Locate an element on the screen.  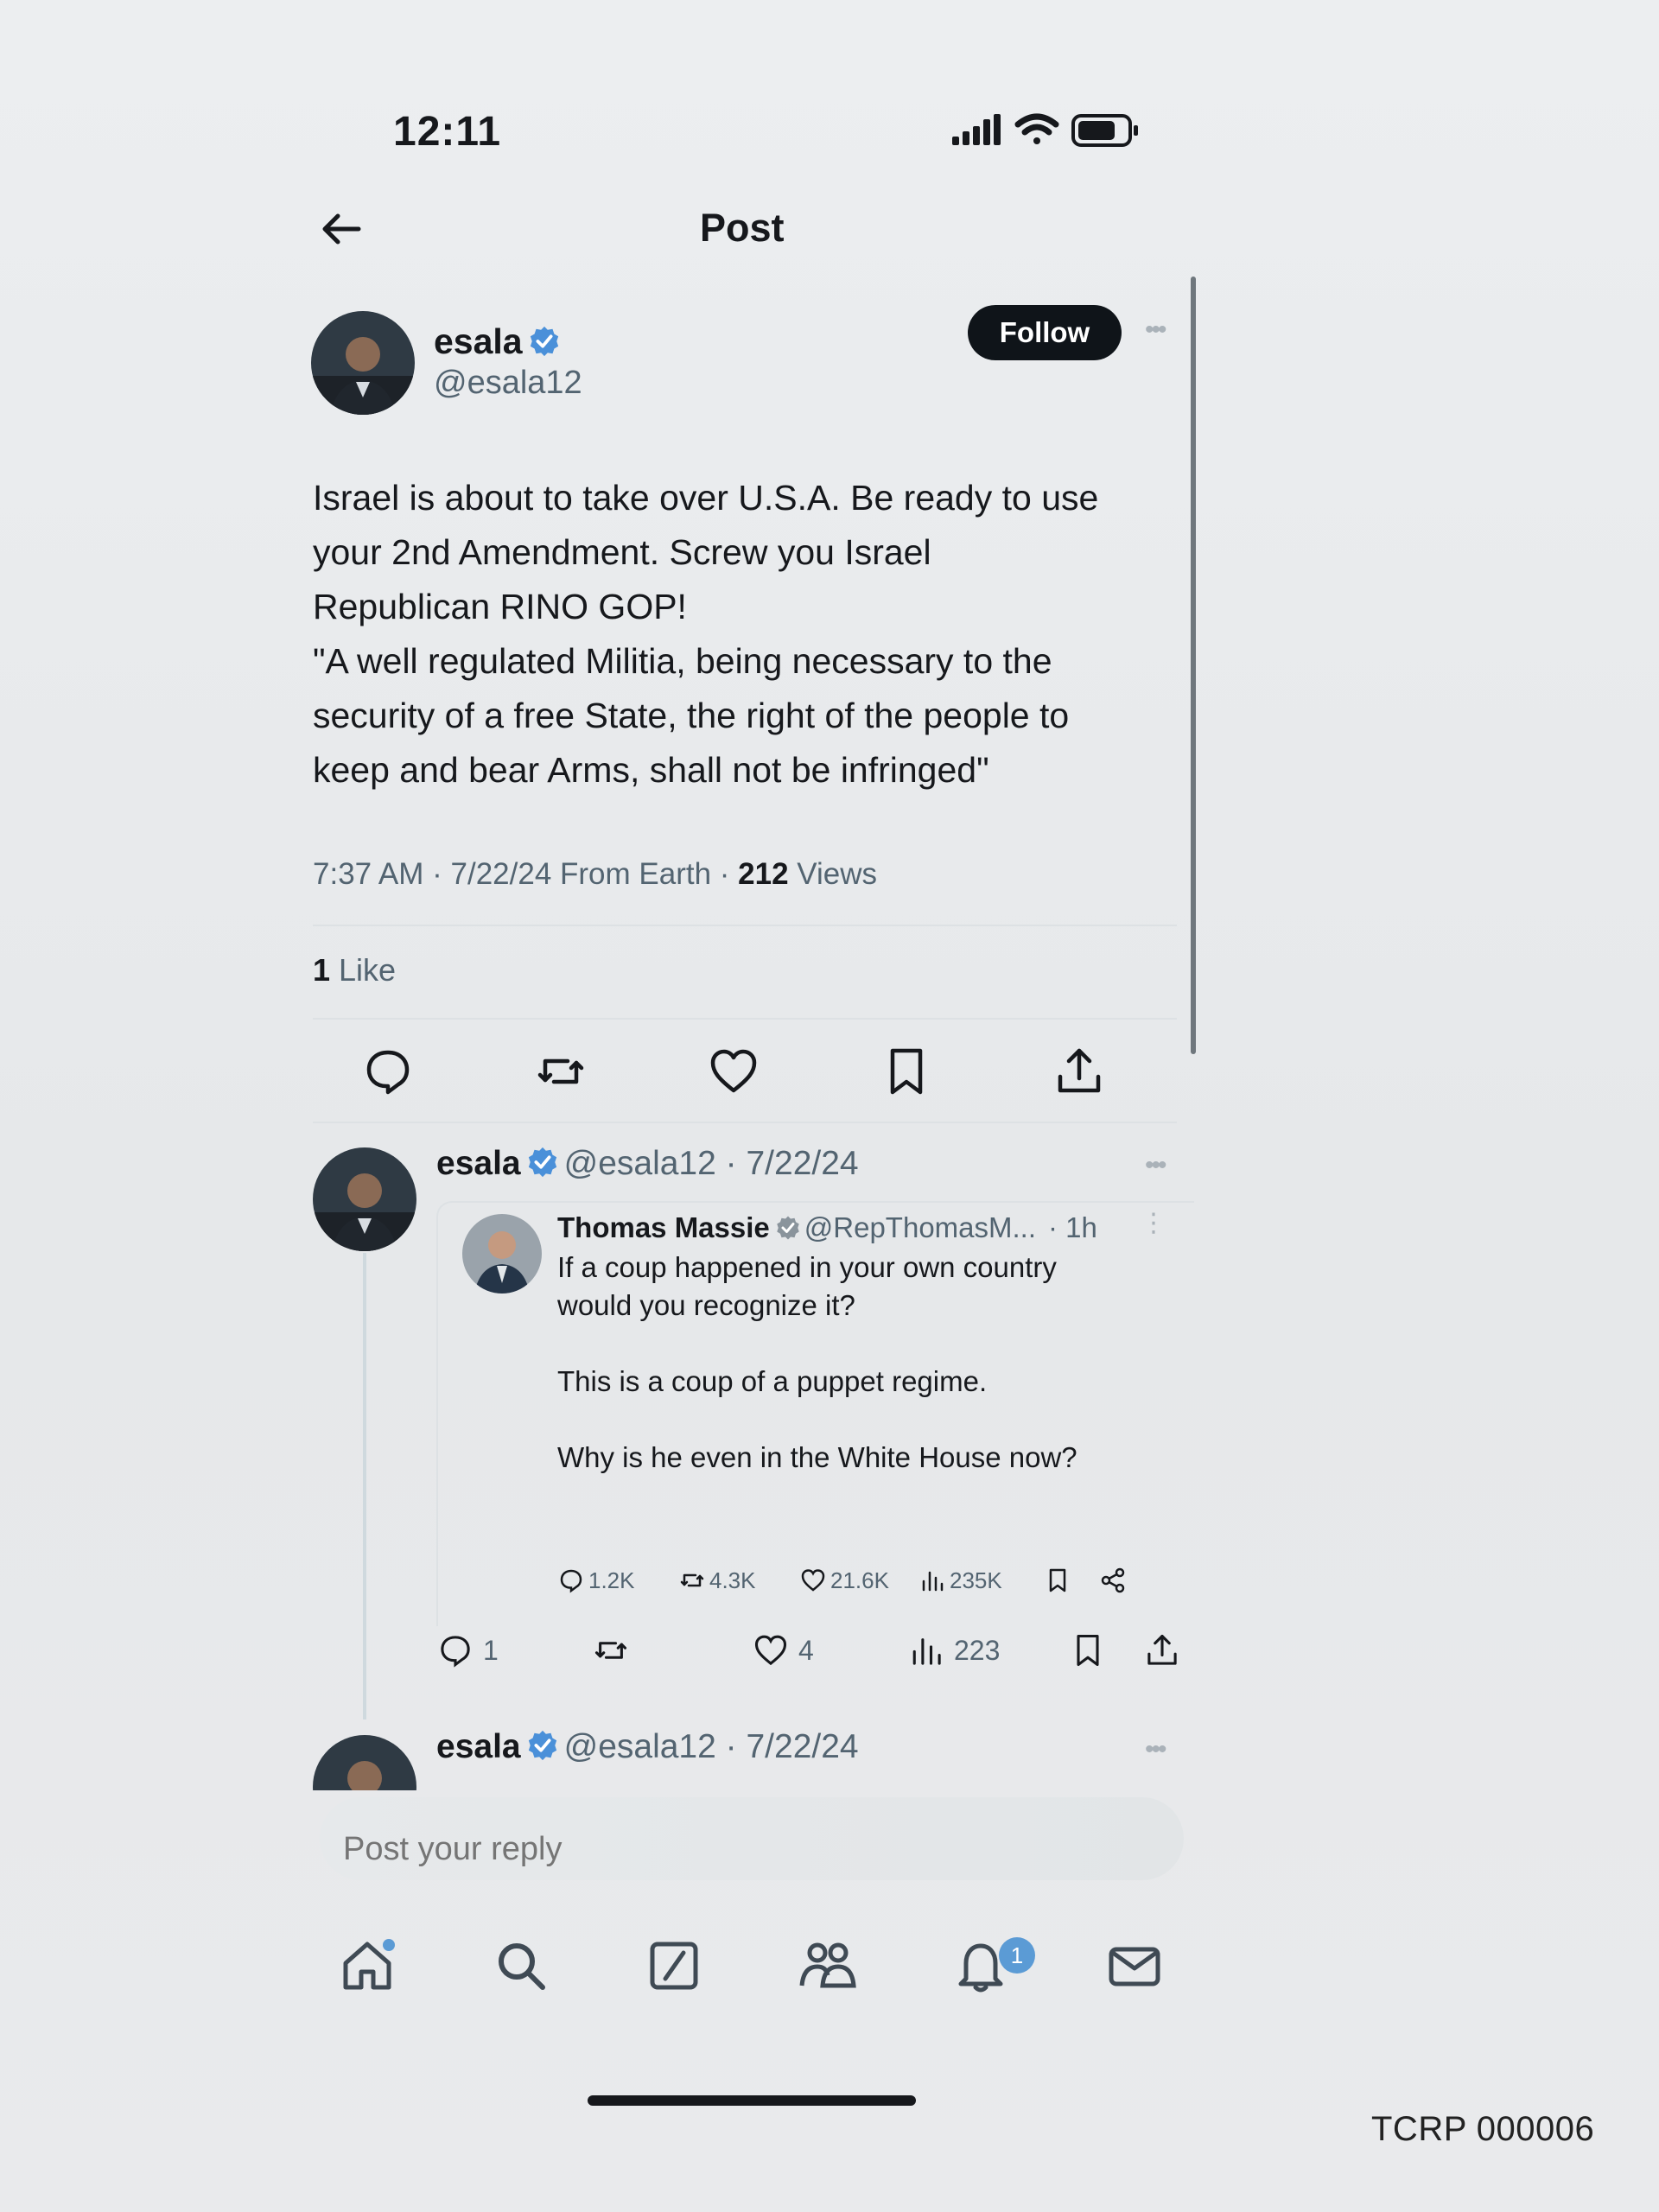
quote-stats: 1.2K 4.3K 21.6K 235K is located at coordinates (868, 1586).